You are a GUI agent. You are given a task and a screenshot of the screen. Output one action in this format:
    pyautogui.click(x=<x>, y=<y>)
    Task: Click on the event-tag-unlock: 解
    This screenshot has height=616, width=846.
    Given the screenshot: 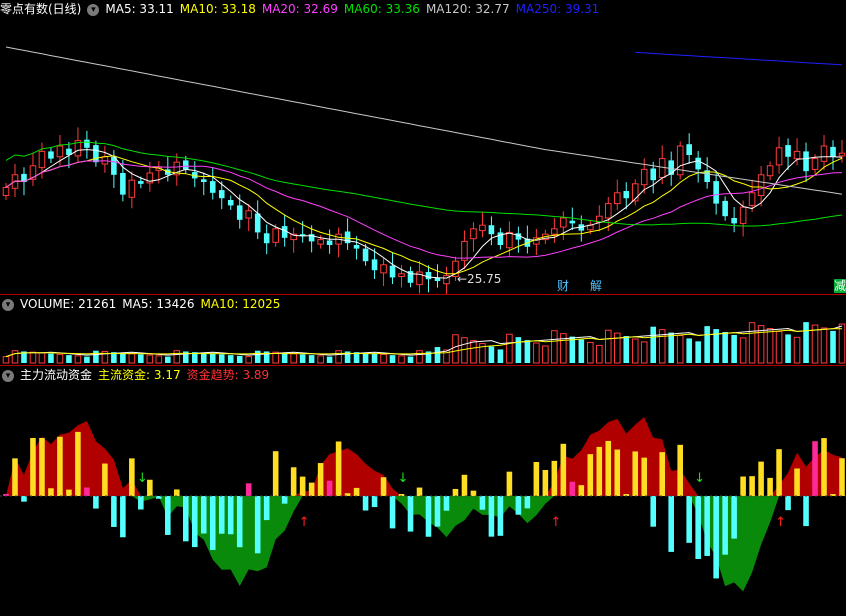 What is the action you would take?
    pyautogui.click(x=596, y=286)
    